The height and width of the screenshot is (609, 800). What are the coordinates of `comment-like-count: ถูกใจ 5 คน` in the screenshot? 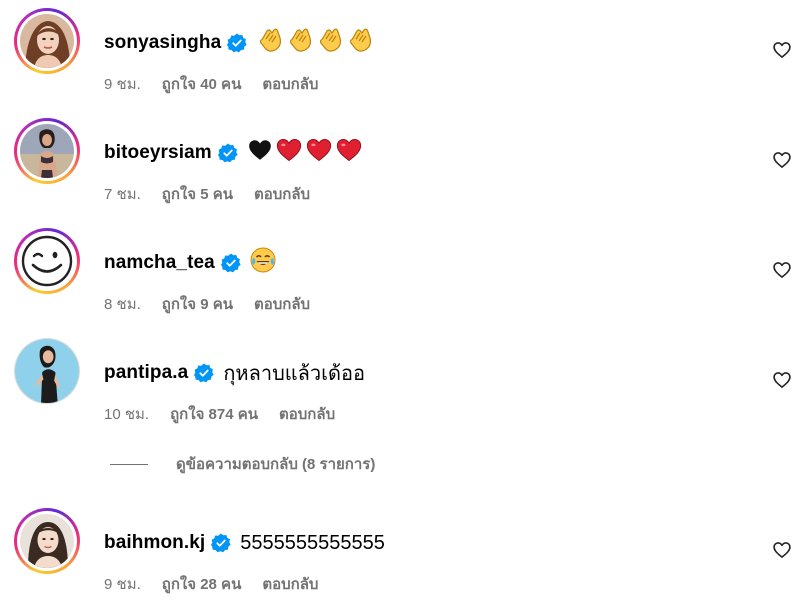 It's located at (197, 194).